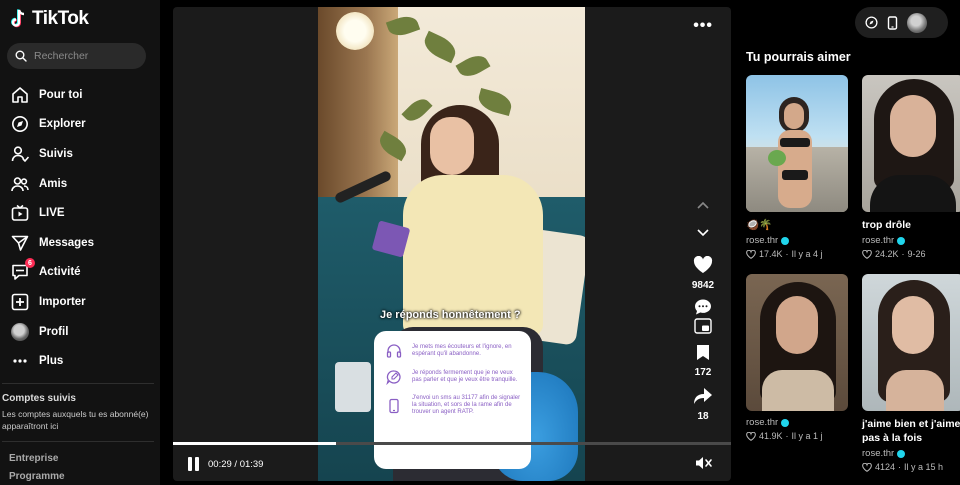 The height and width of the screenshot is (485, 960). I want to click on suggestion-card: 🥥🌴 rose.thr 17.4K · Il y a 4 j, so click(797, 167).